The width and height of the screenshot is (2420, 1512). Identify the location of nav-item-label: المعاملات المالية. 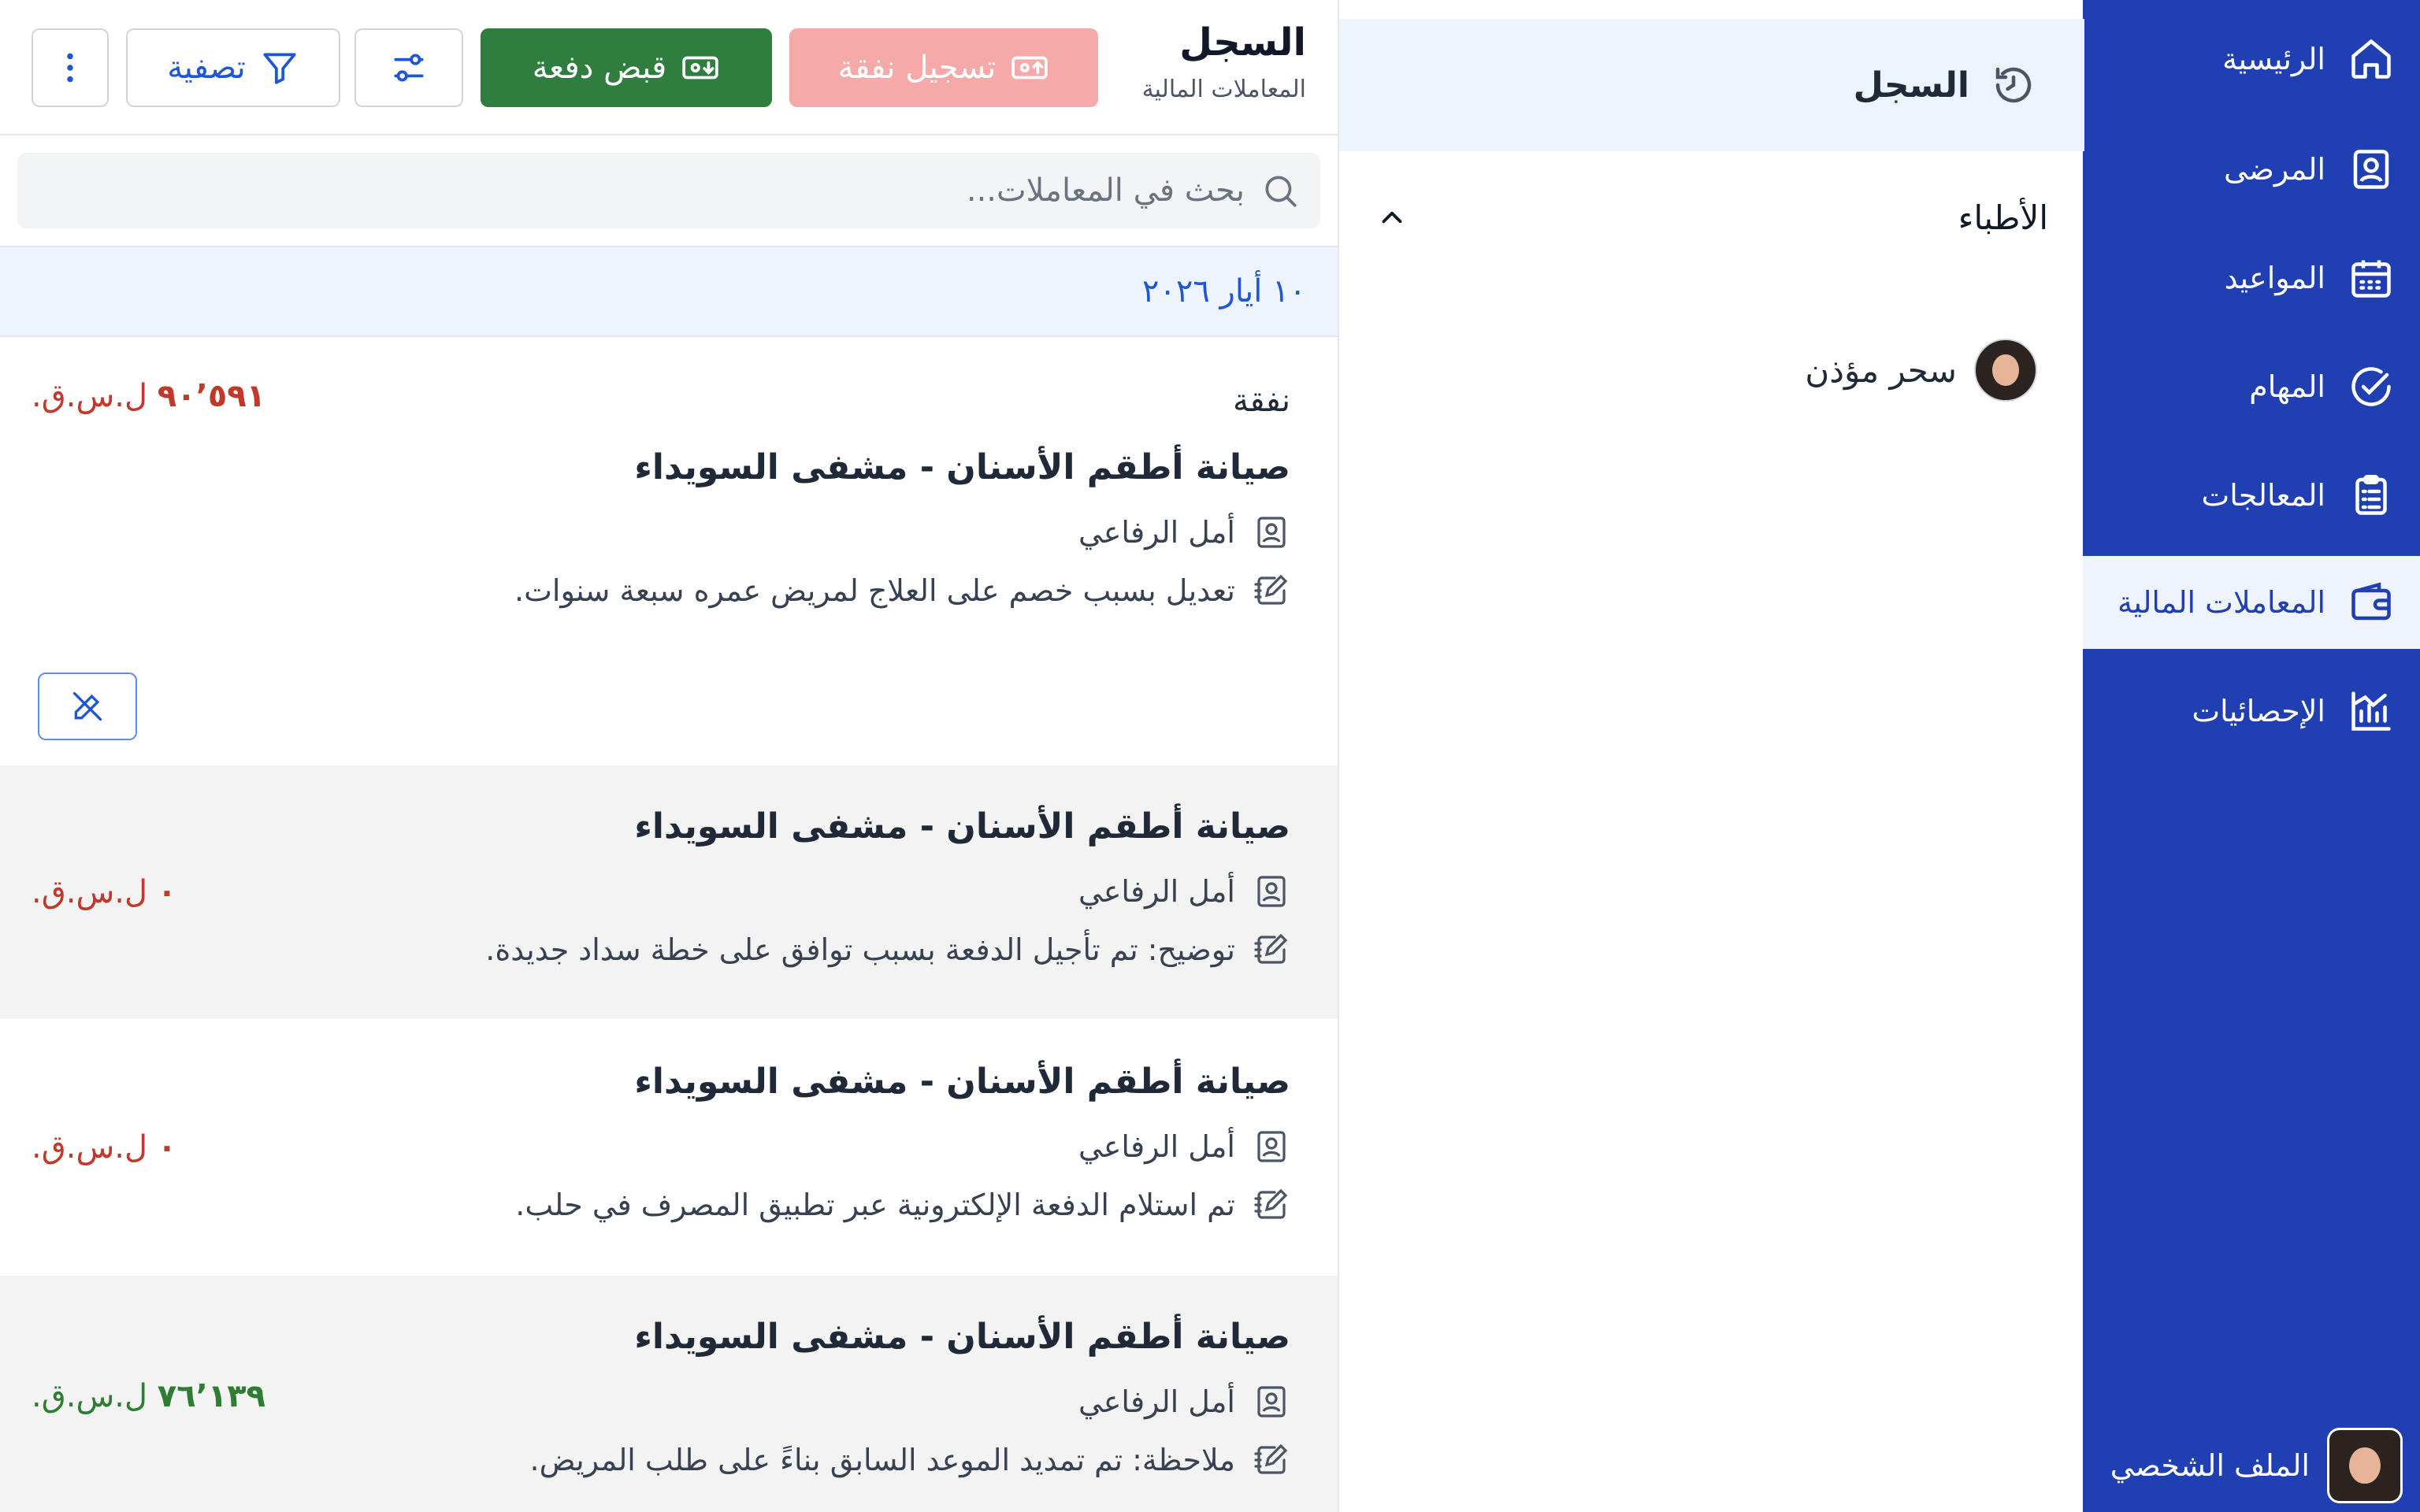
(2221, 602).